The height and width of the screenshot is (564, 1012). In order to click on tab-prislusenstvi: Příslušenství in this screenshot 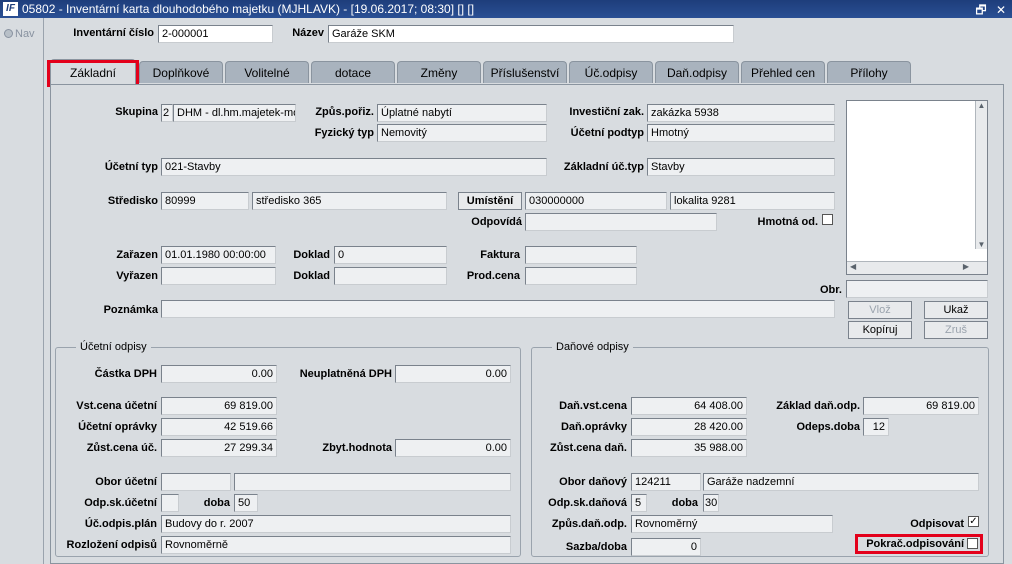, I will do `click(525, 72)`.